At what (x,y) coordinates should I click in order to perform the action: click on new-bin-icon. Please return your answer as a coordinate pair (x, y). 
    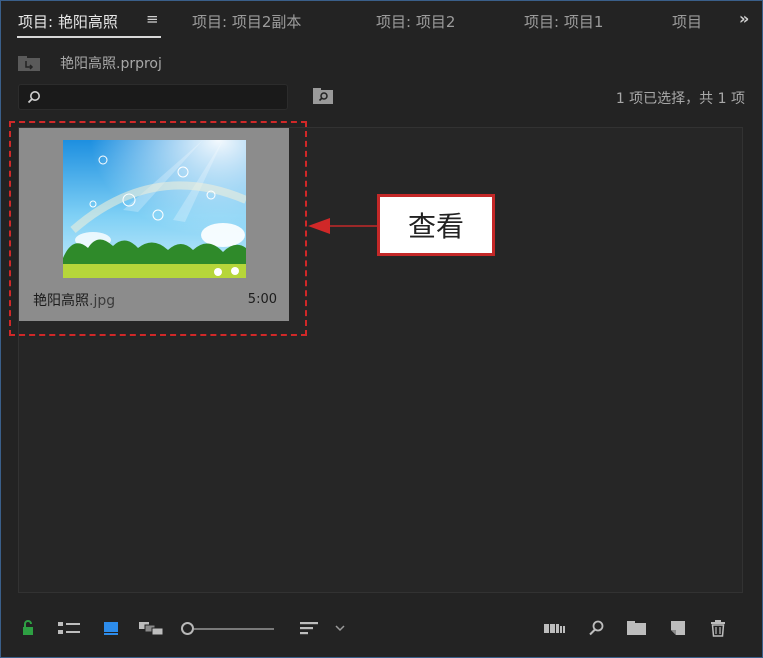
    Looking at the image, I should click on (637, 628).